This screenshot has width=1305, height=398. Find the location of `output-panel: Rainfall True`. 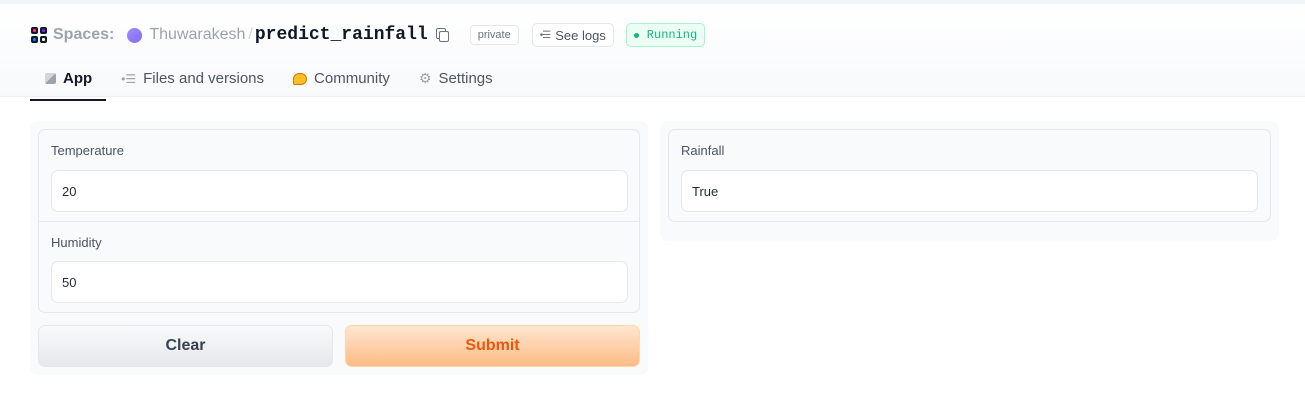

output-panel: Rainfall True is located at coordinates (969, 181).